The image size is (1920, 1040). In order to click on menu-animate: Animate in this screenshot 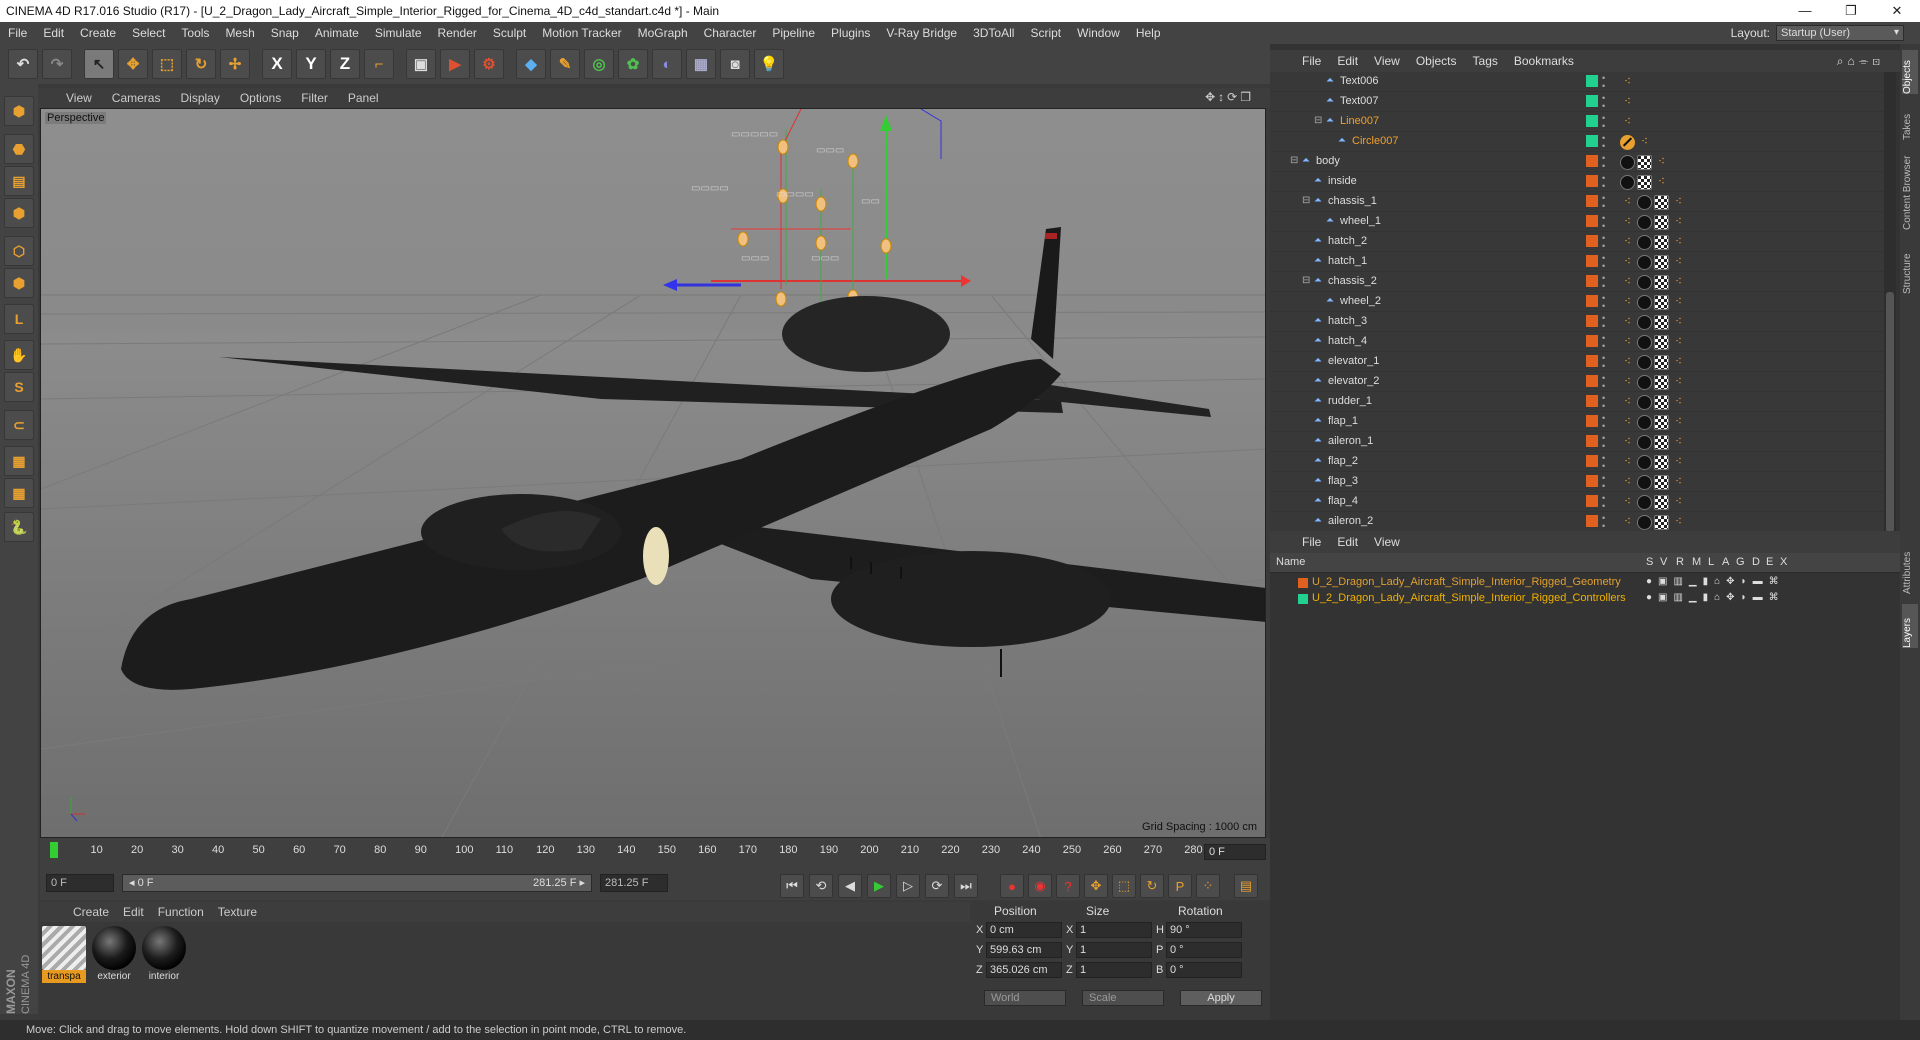, I will do `click(337, 33)`.